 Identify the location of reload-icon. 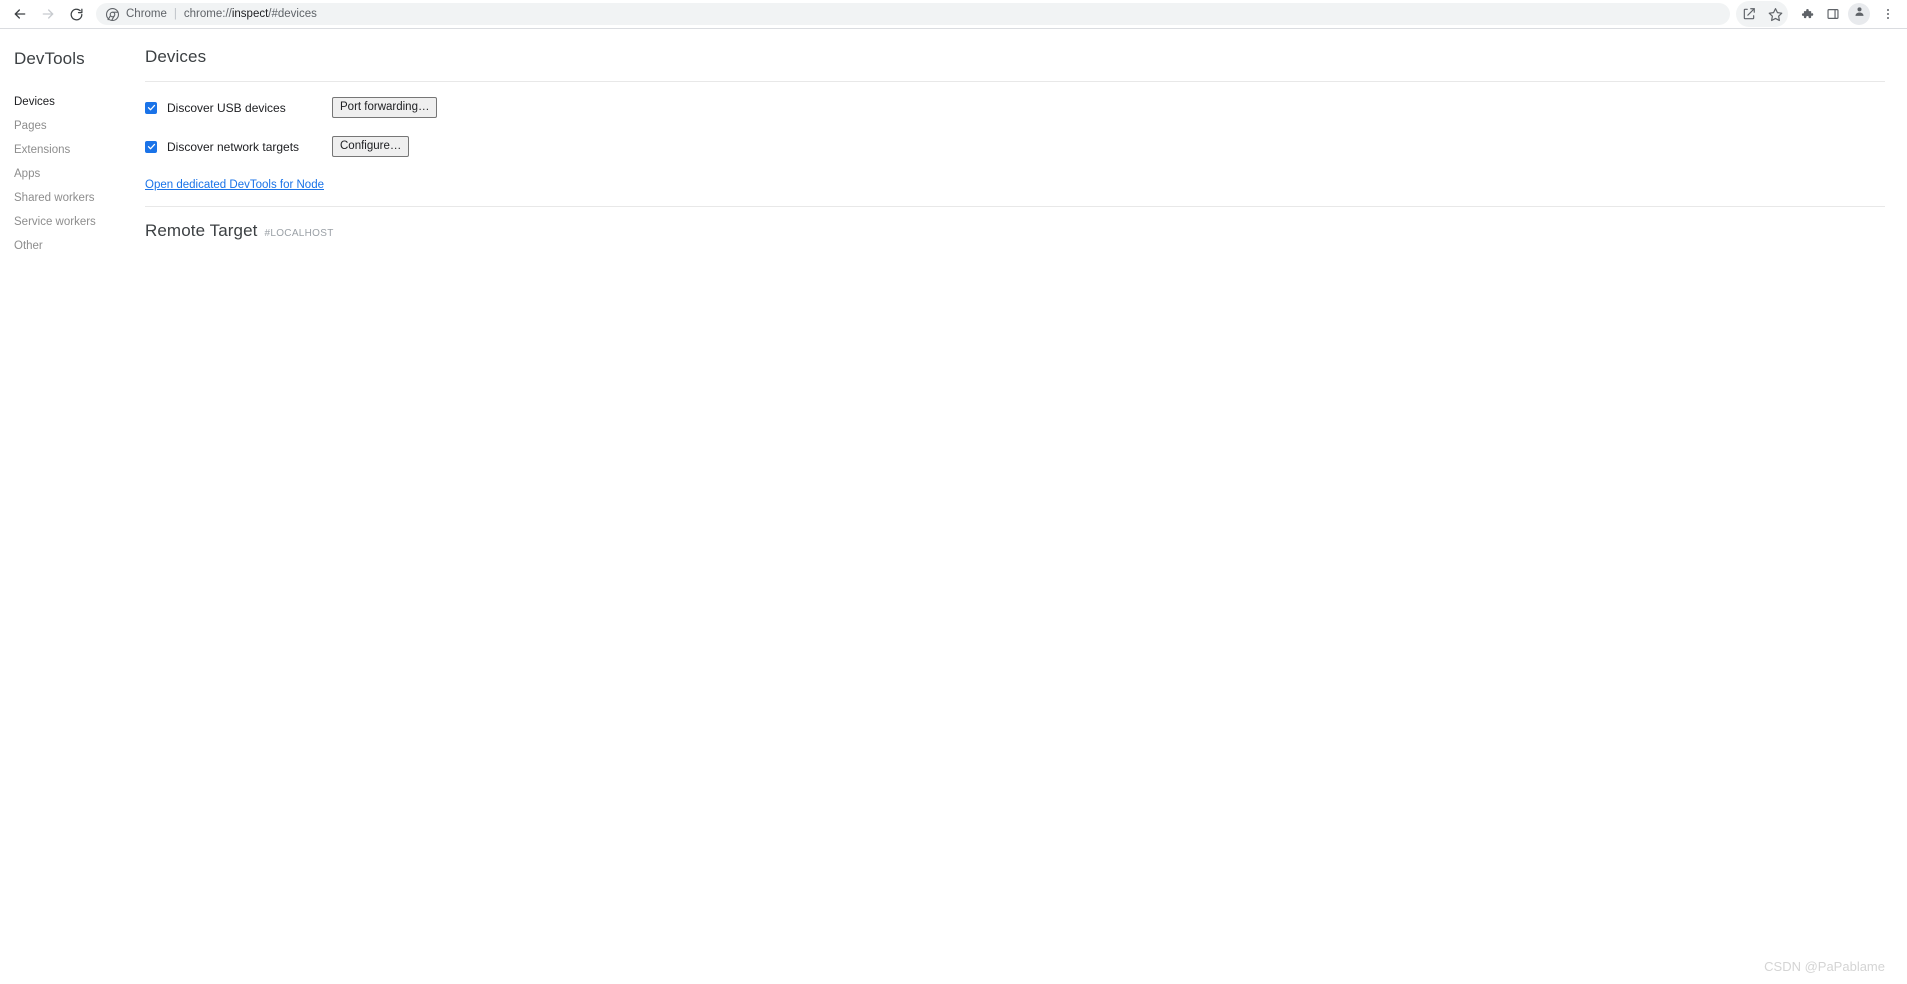
(76, 14).